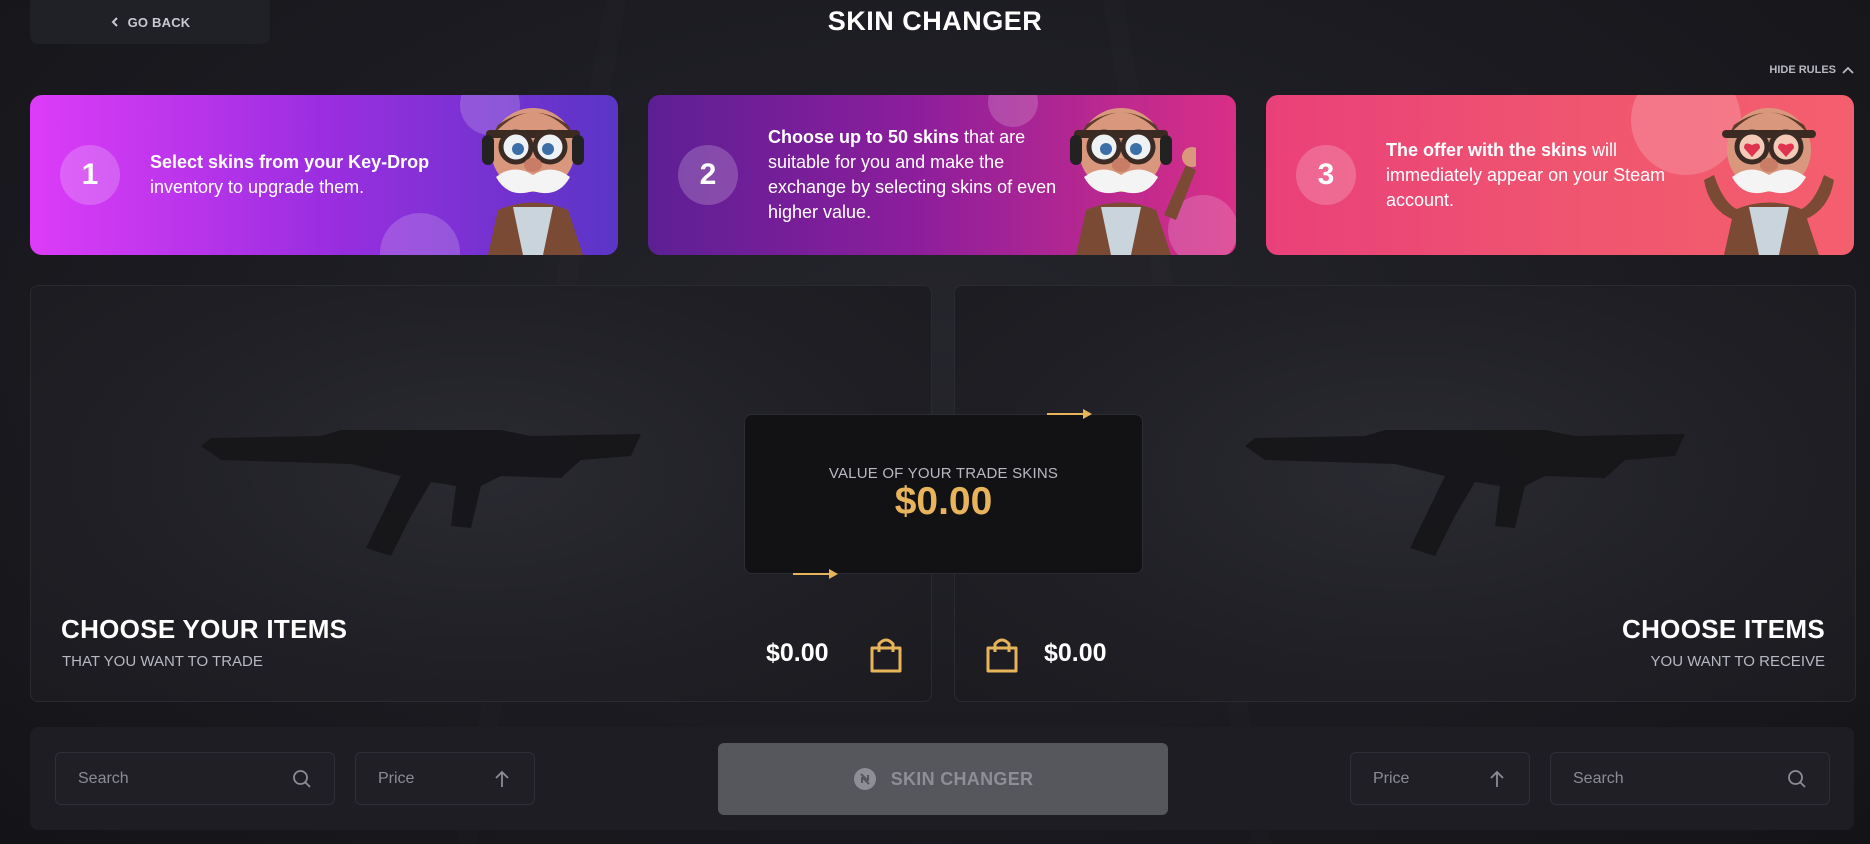 This screenshot has width=1870, height=844. Describe the element at coordinates (1723, 629) in the screenshot. I see `choose-items-title: CHOOSE ITEMS` at that location.